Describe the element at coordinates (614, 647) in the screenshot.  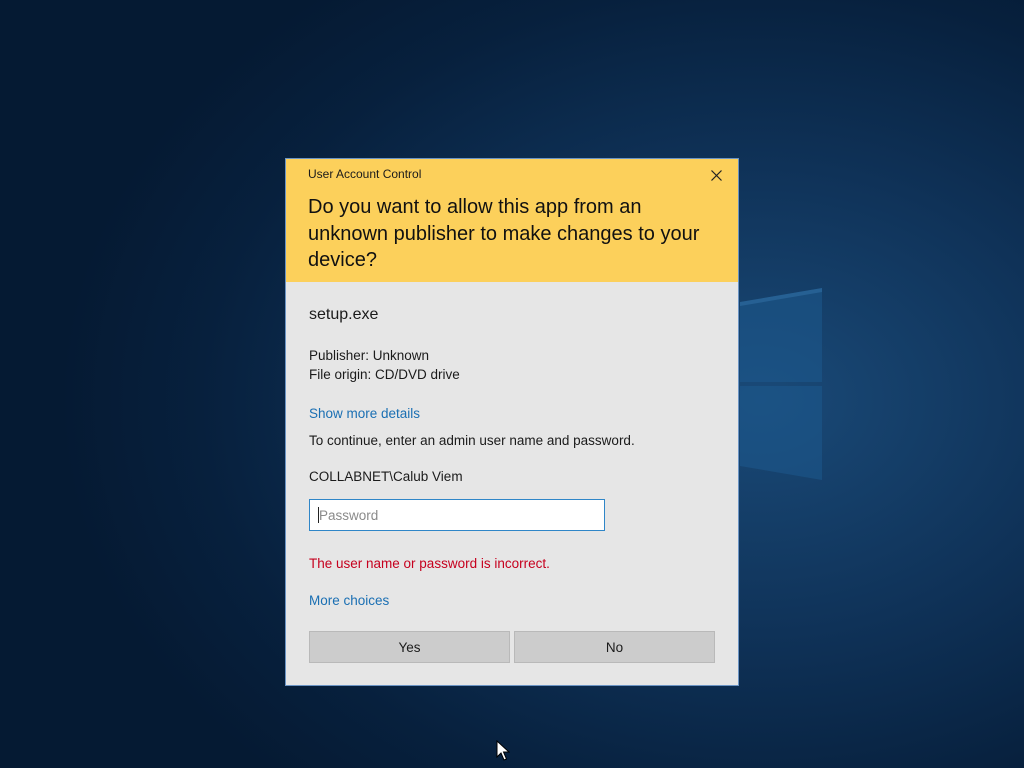
I see `no-button: No` at that location.